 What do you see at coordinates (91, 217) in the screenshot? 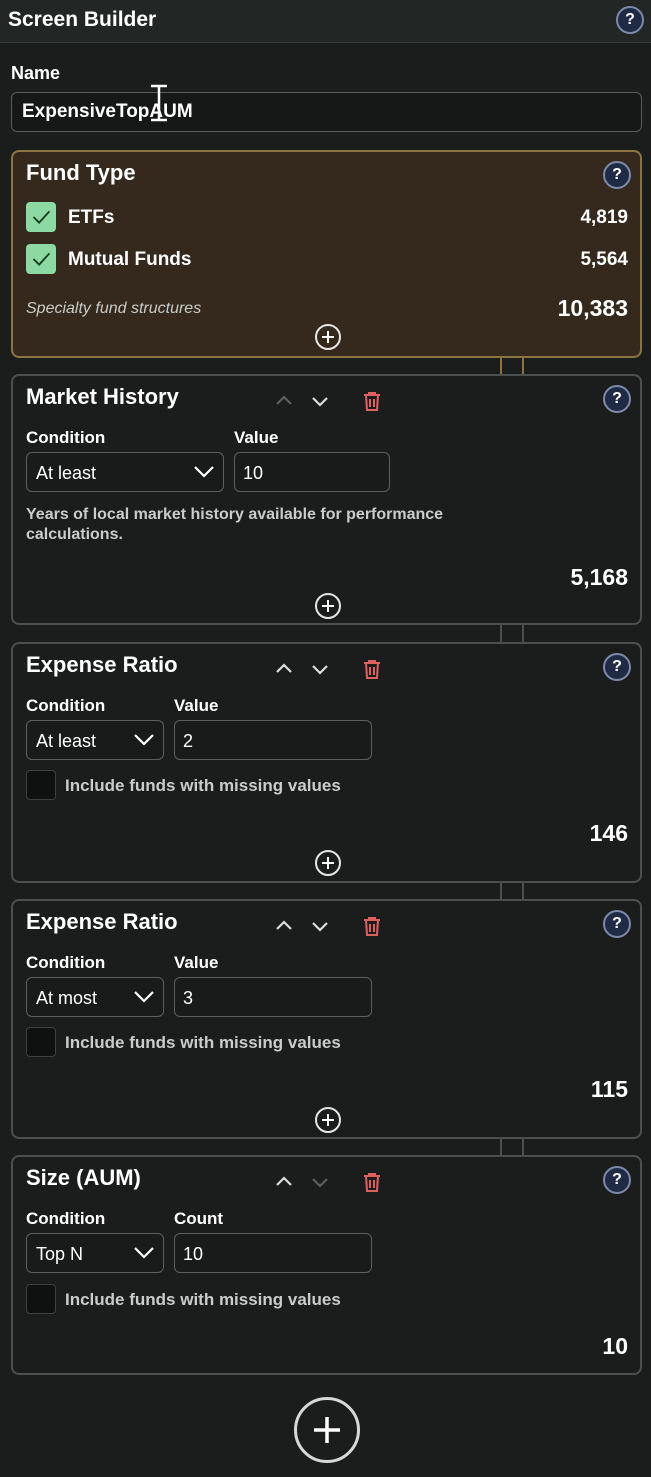
I see `etfs-label: ETFs` at bounding box center [91, 217].